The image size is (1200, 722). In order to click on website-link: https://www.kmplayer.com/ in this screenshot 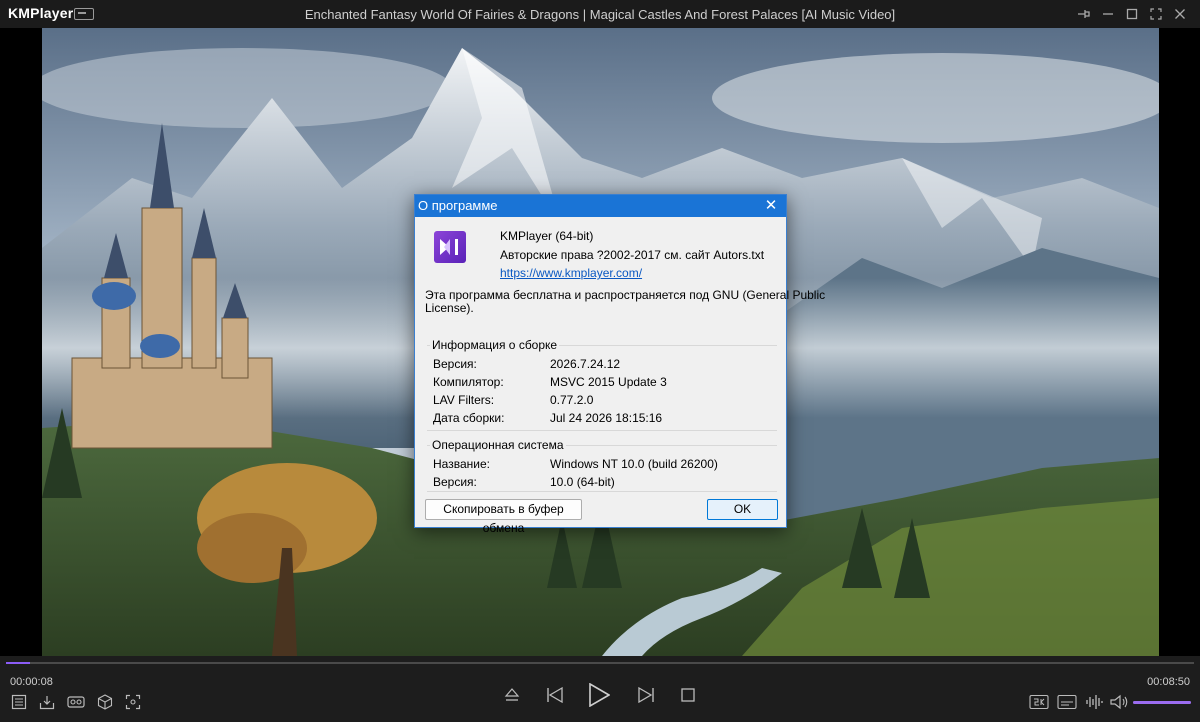, I will do `click(571, 273)`.